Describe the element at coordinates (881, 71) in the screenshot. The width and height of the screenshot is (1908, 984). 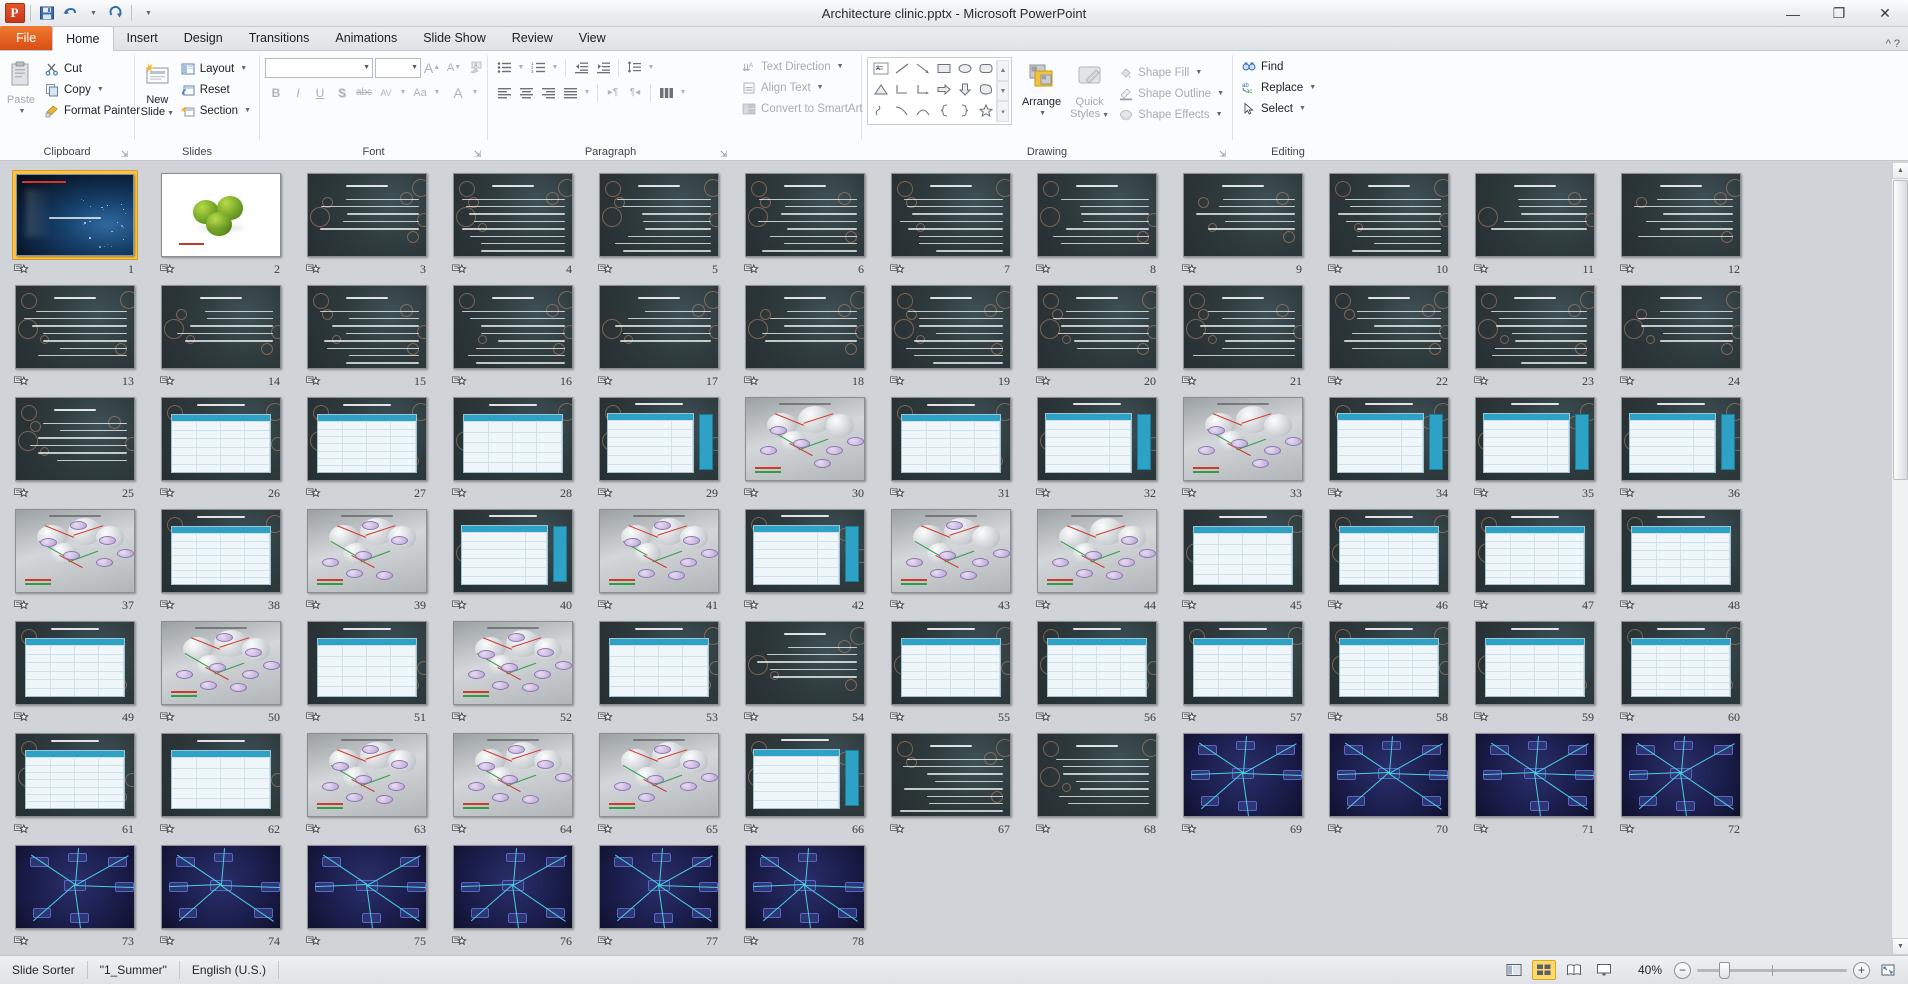
I see `shape-textbox-icon: A` at that location.